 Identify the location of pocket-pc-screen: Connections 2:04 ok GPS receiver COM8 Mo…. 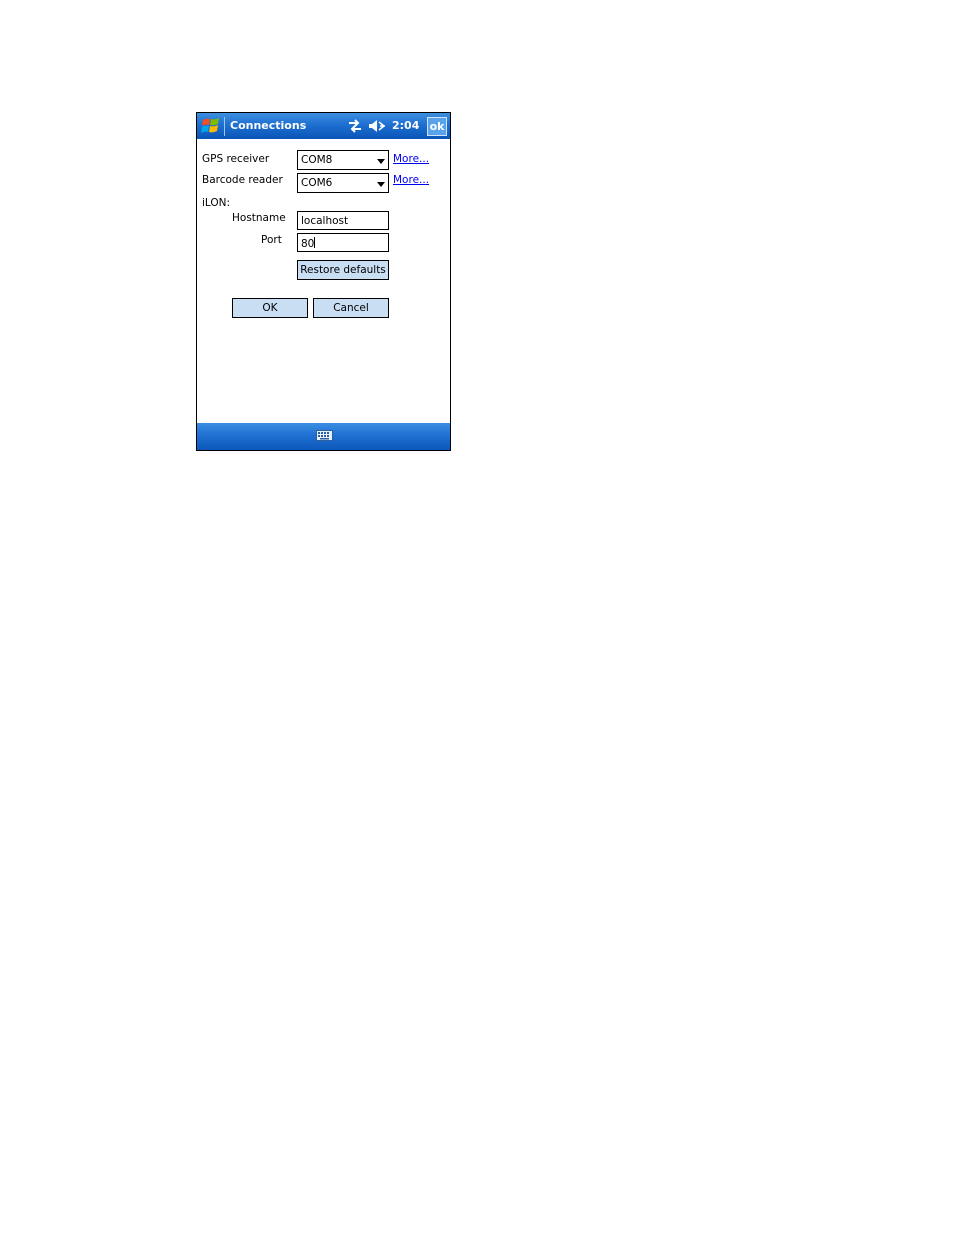
(323, 281).